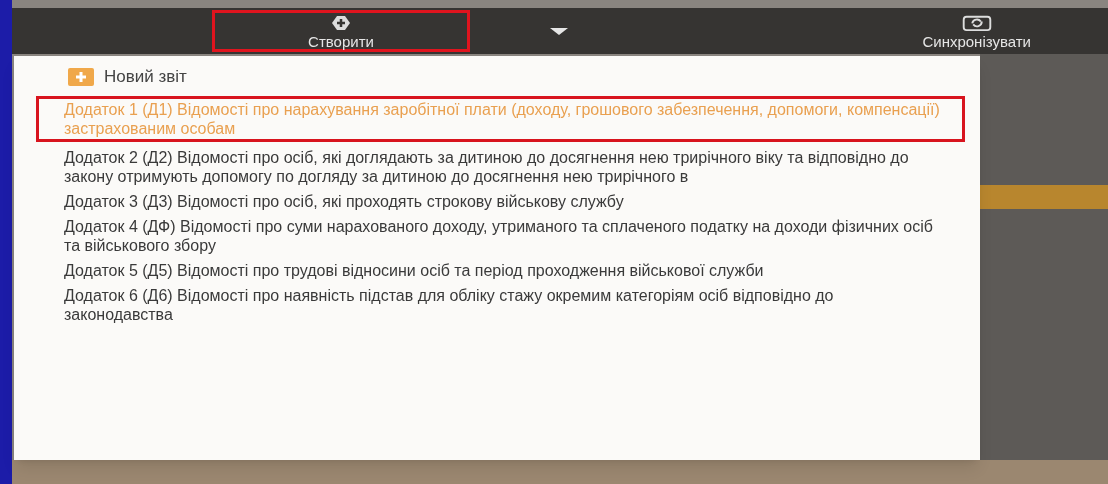  What do you see at coordinates (502, 235) in the screenshot?
I see `menu-item: Додаток 4 (ДФ) Відомості про суми нарахованого доходу, утриманого та сплаченого податку на доходи фізичних осіб та військового збору` at bounding box center [502, 235].